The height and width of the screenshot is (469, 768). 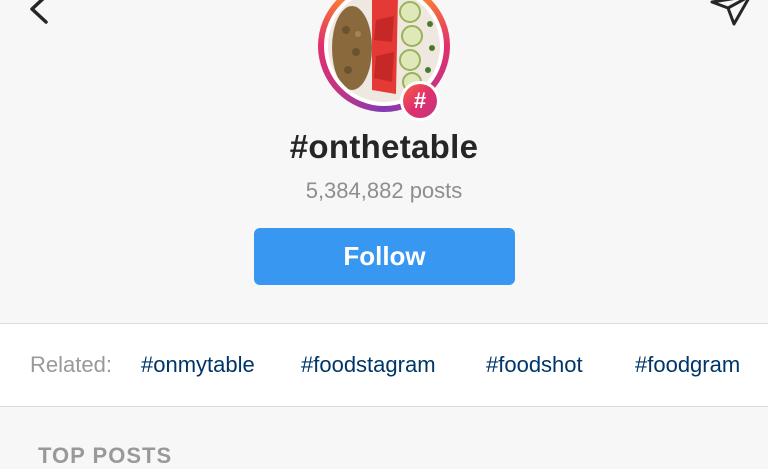 What do you see at coordinates (384, 256) in the screenshot?
I see `follow-button: Follow` at bounding box center [384, 256].